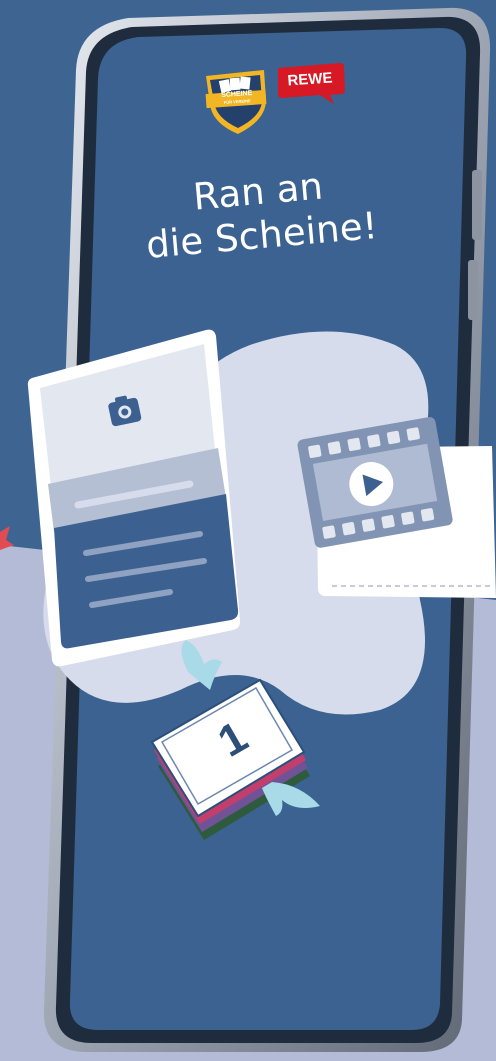 The height and width of the screenshot is (1061, 496). I want to click on form-card-illustration, so click(134, 498).